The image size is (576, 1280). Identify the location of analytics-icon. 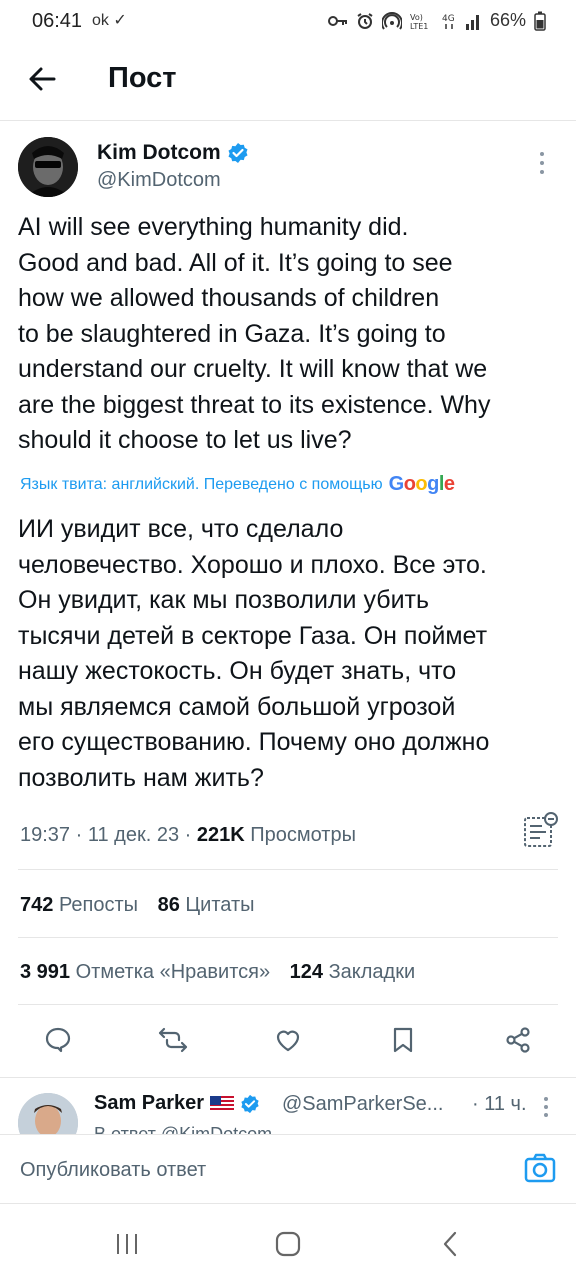
(541, 829).